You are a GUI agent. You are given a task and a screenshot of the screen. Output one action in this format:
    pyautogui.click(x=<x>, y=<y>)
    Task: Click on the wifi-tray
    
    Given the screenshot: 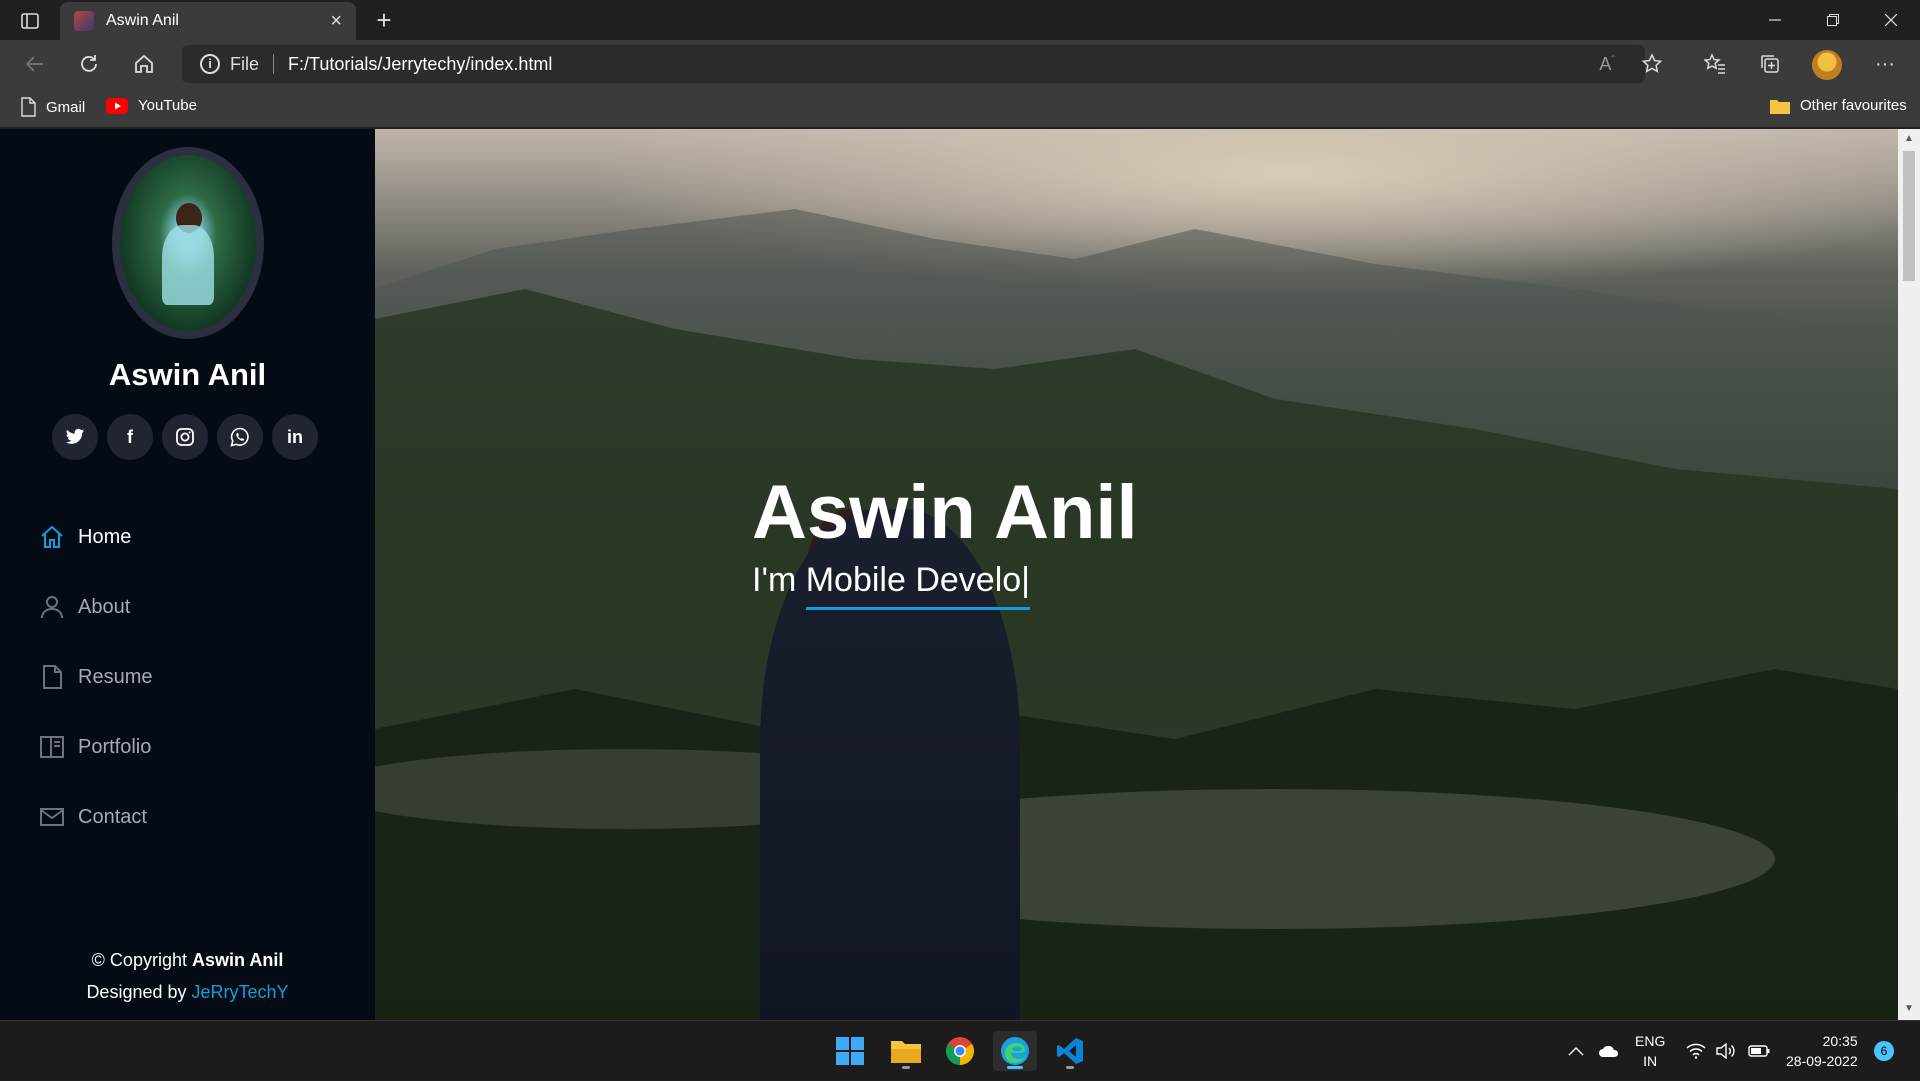 What is the action you would take?
    pyautogui.click(x=1696, y=1051)
    